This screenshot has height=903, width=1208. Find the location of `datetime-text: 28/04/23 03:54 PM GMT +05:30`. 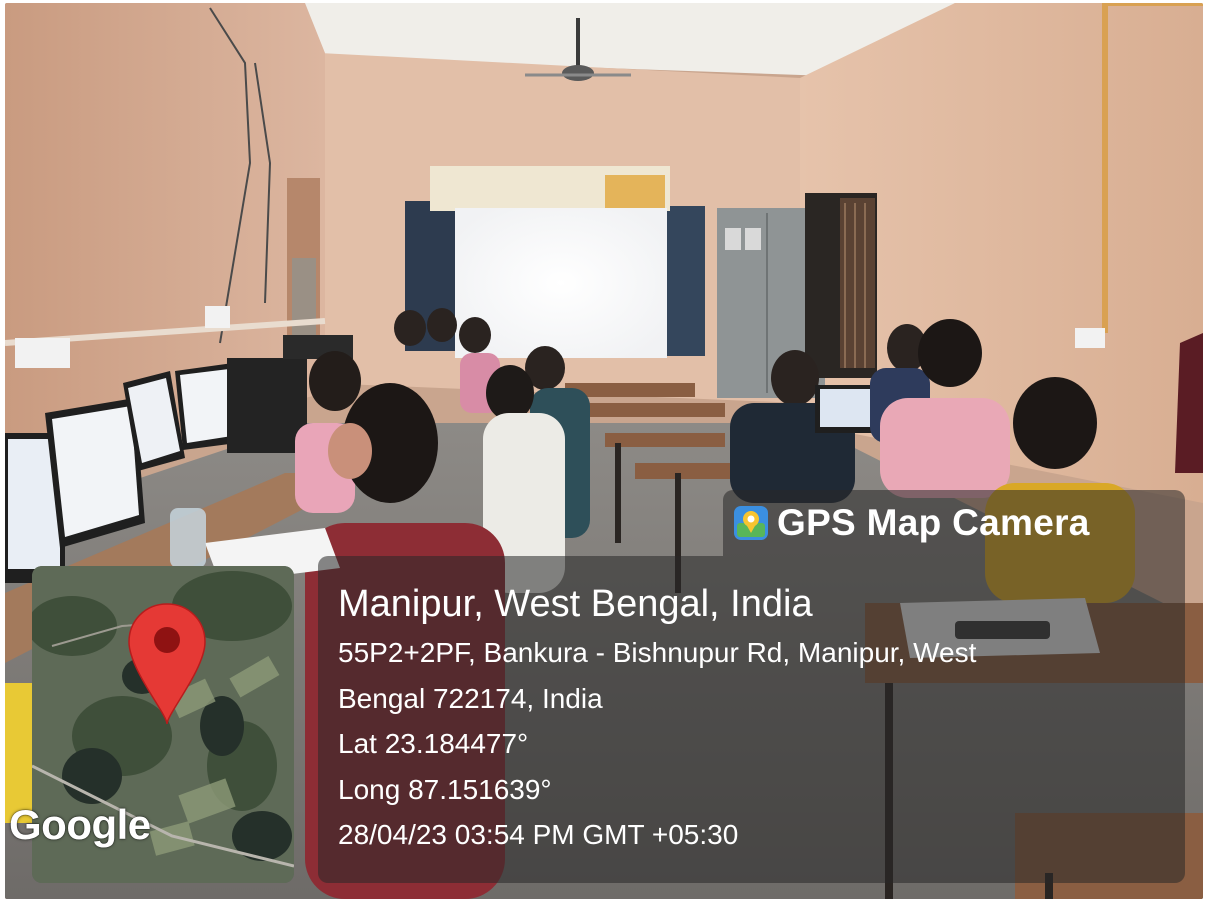

datetime-text: 28/04/23 03:54 PM GMT +05:30 is located at coordinates (538, 834).